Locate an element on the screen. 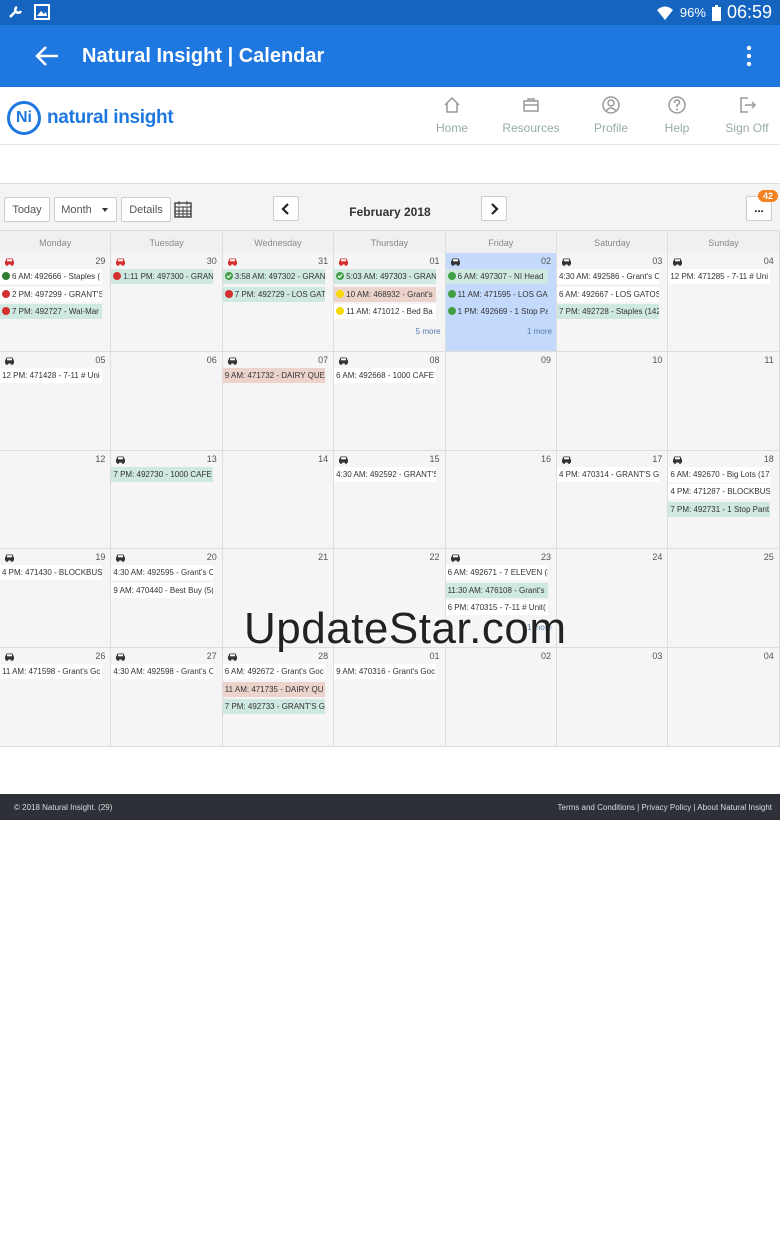 The image size is (780, 1248). calendar-event: 1 PM: 492669 - 1 Stop Pa is located at coordinates (497, 311).